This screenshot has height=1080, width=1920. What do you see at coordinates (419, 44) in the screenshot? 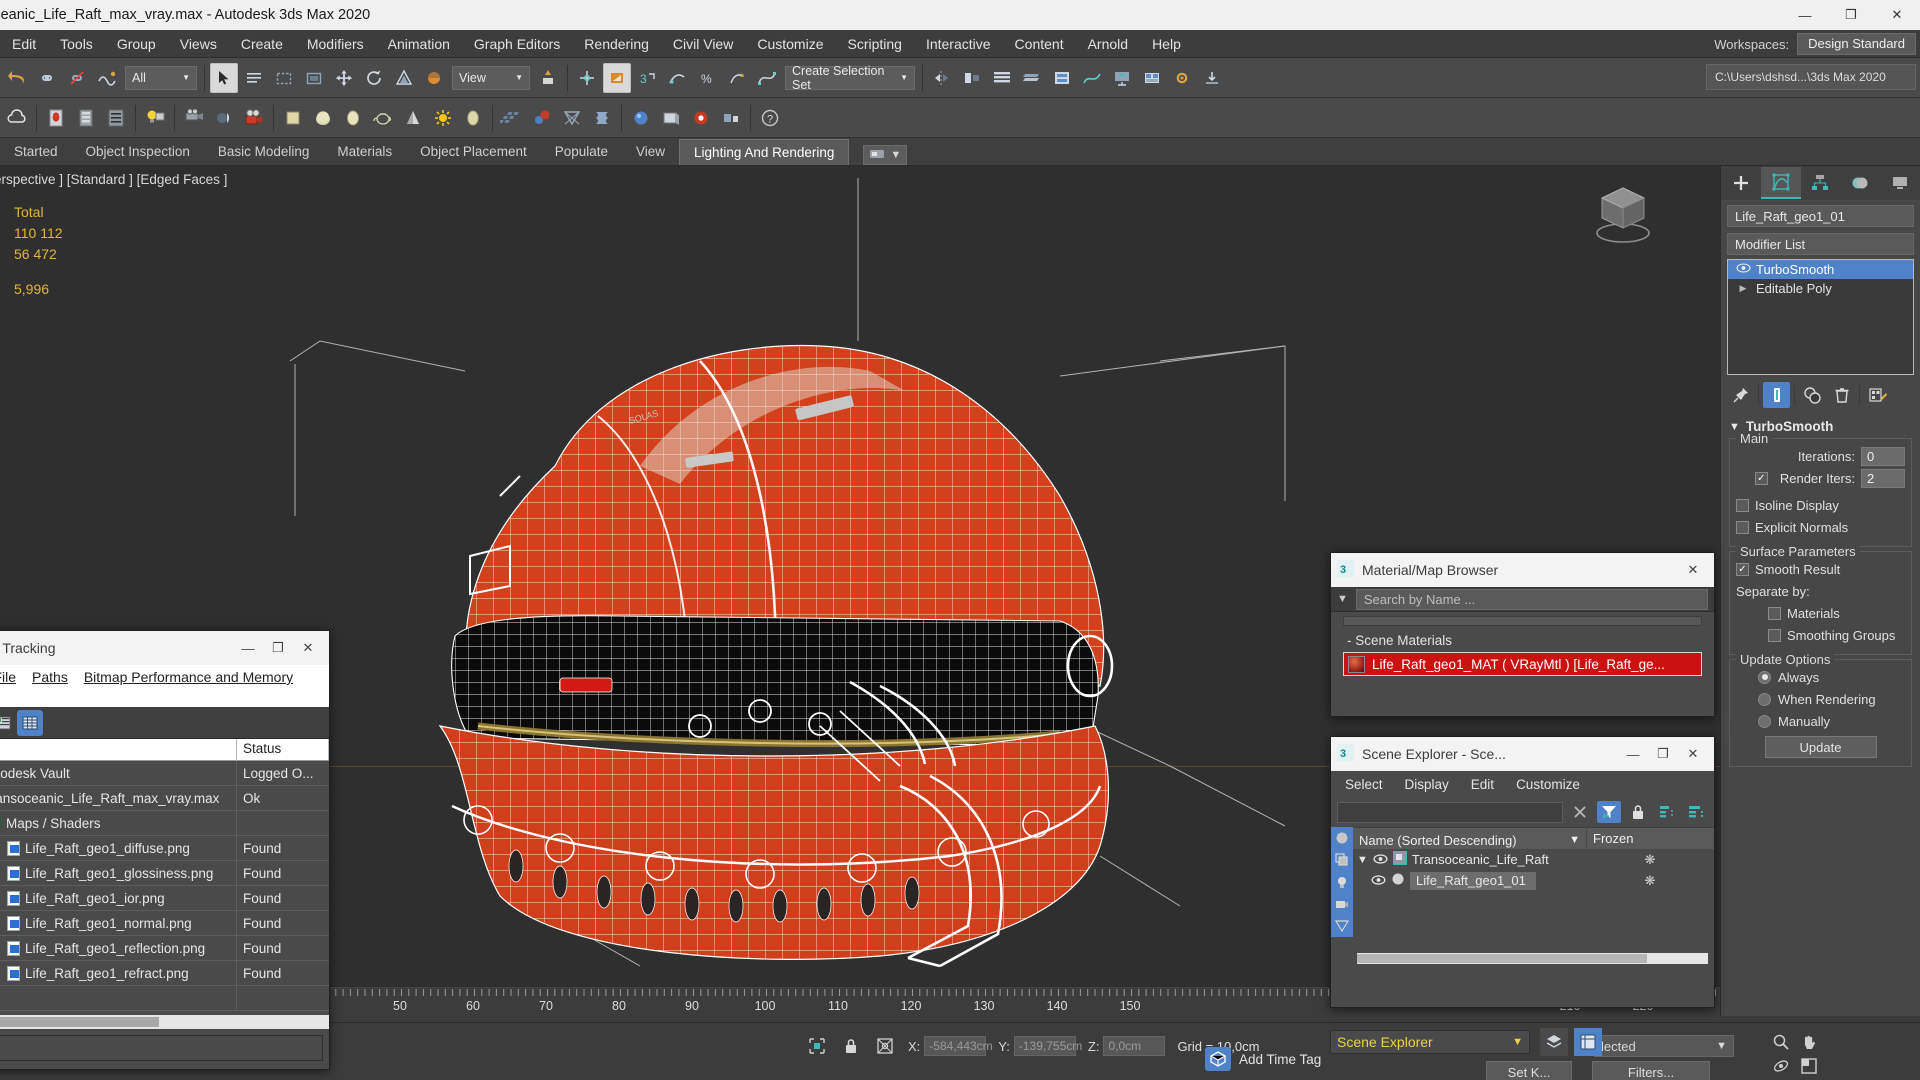
I see `menu-animation: Animation` at bounding box center [419, 44].